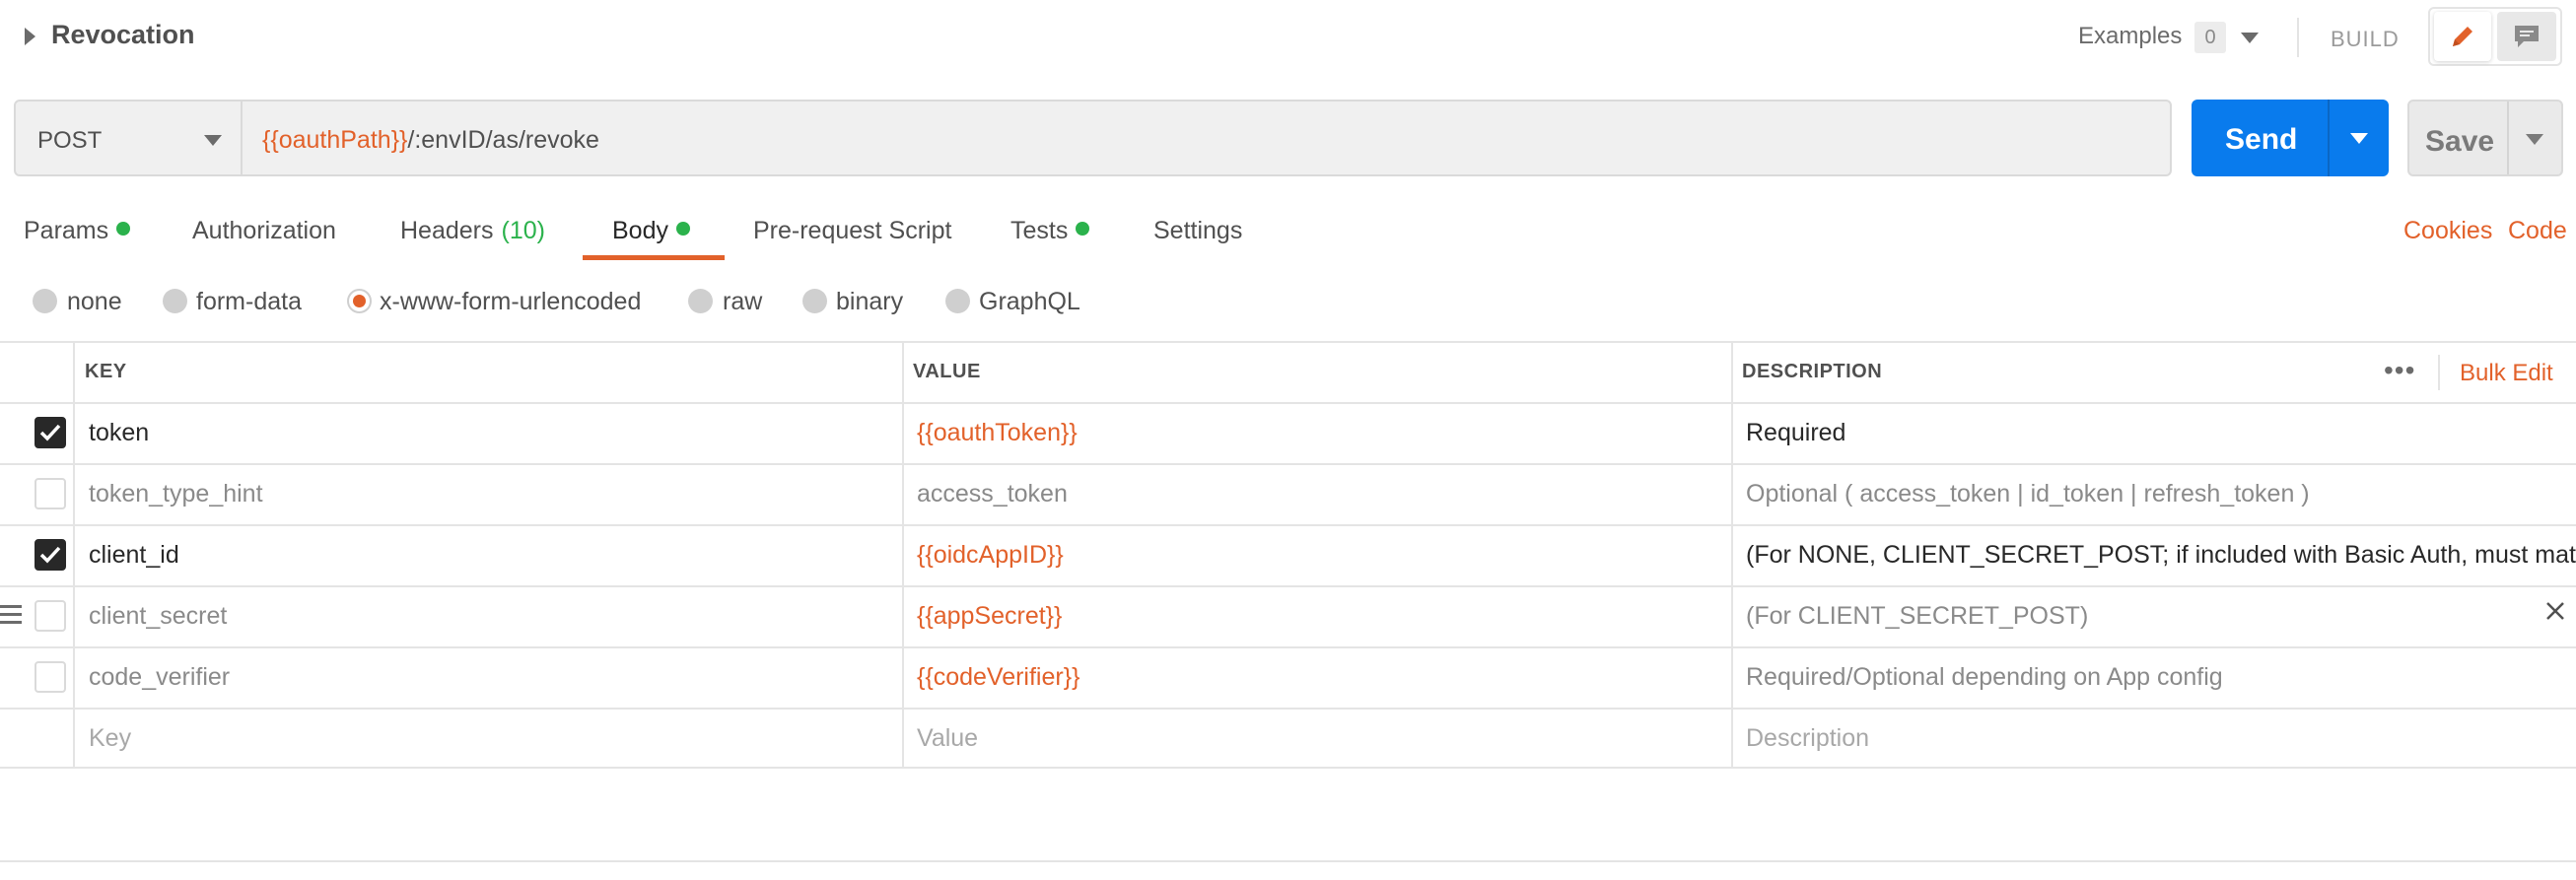 The width and height of the screenshot is (2576, 880). I want to click on bulk-edit-link: Bulk Edit, so click(2506, 373).